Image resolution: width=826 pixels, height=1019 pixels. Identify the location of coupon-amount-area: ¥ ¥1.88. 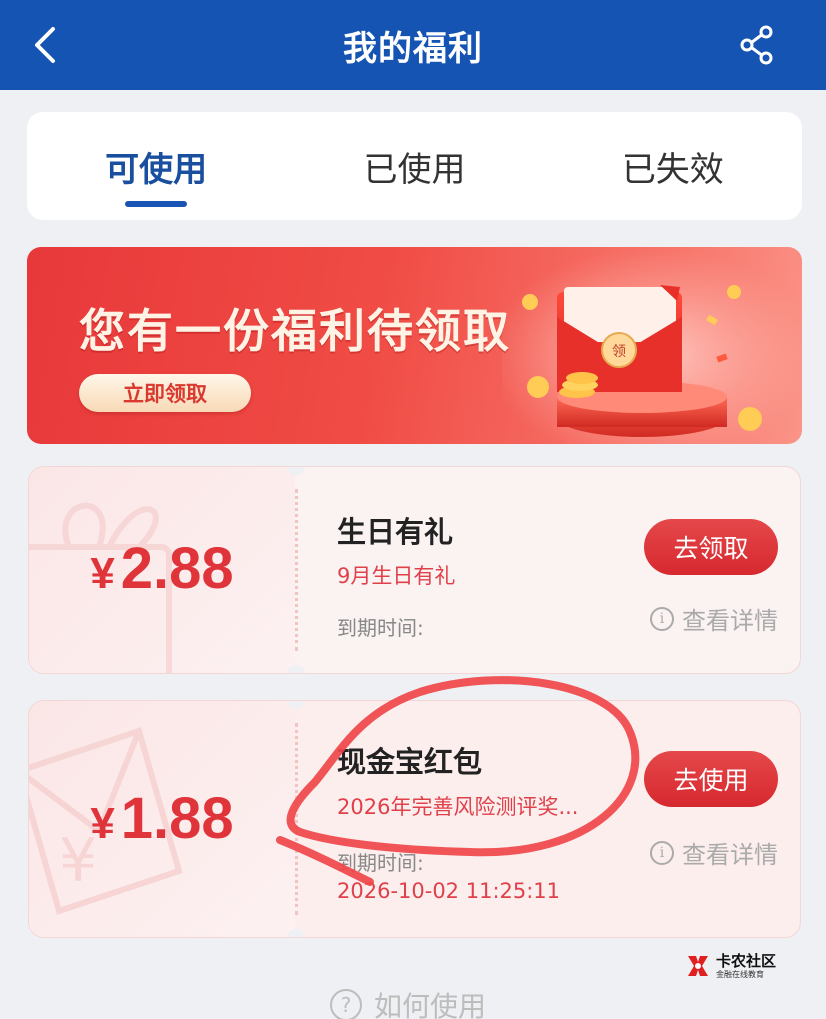
(162, 819).